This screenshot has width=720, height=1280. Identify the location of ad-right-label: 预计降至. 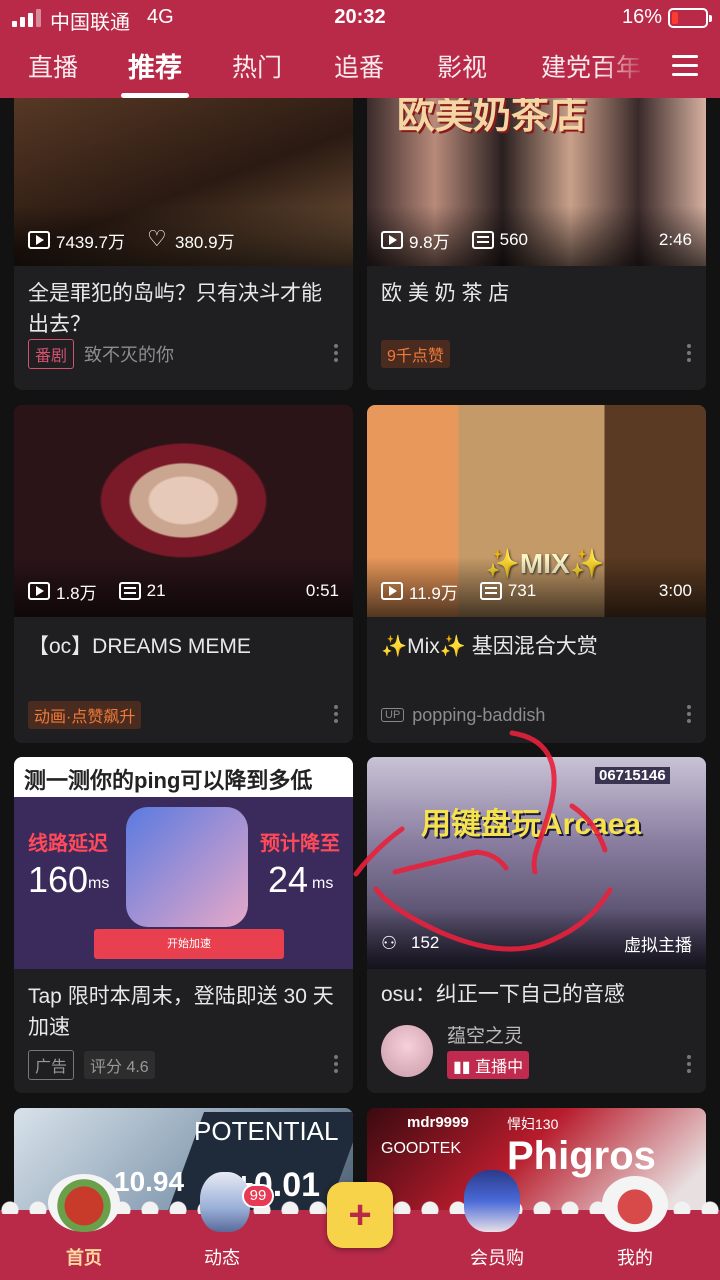
(300, 844).